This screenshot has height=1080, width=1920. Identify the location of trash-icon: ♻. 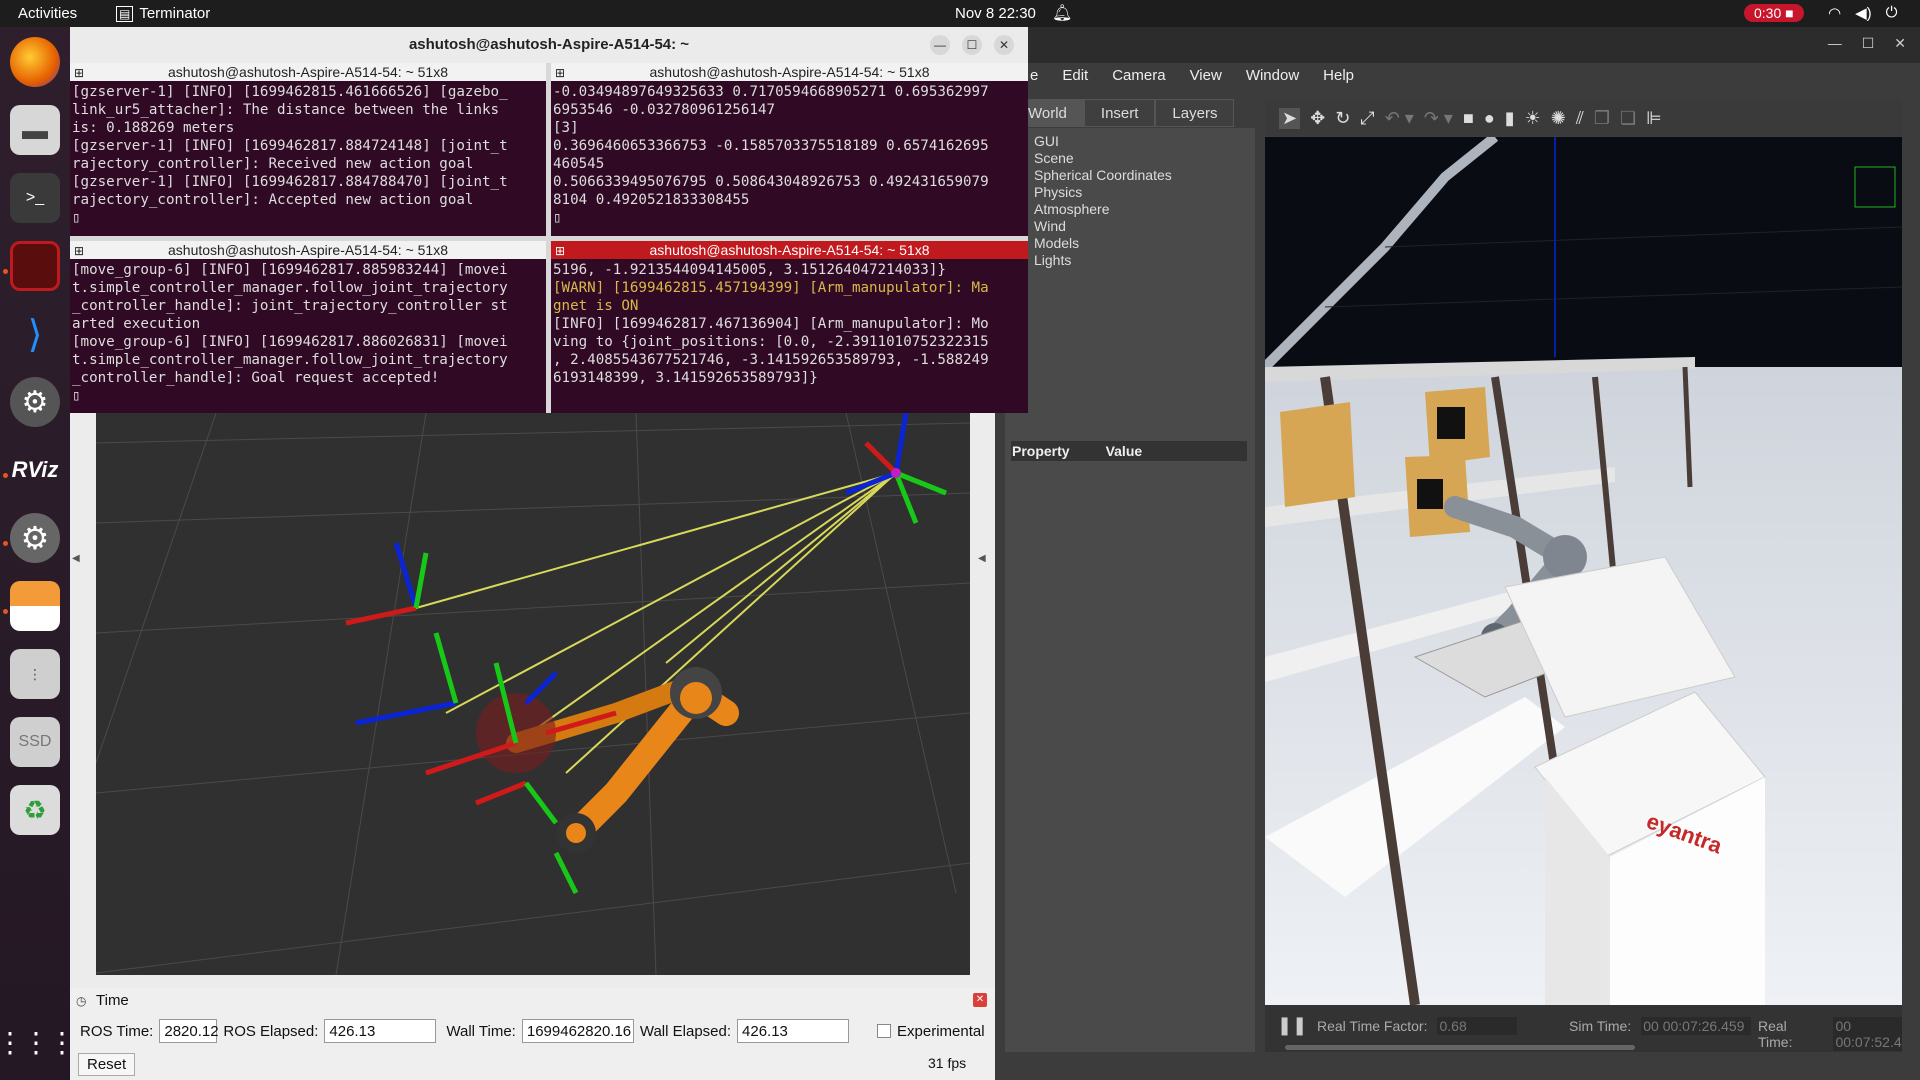
(35, 810).